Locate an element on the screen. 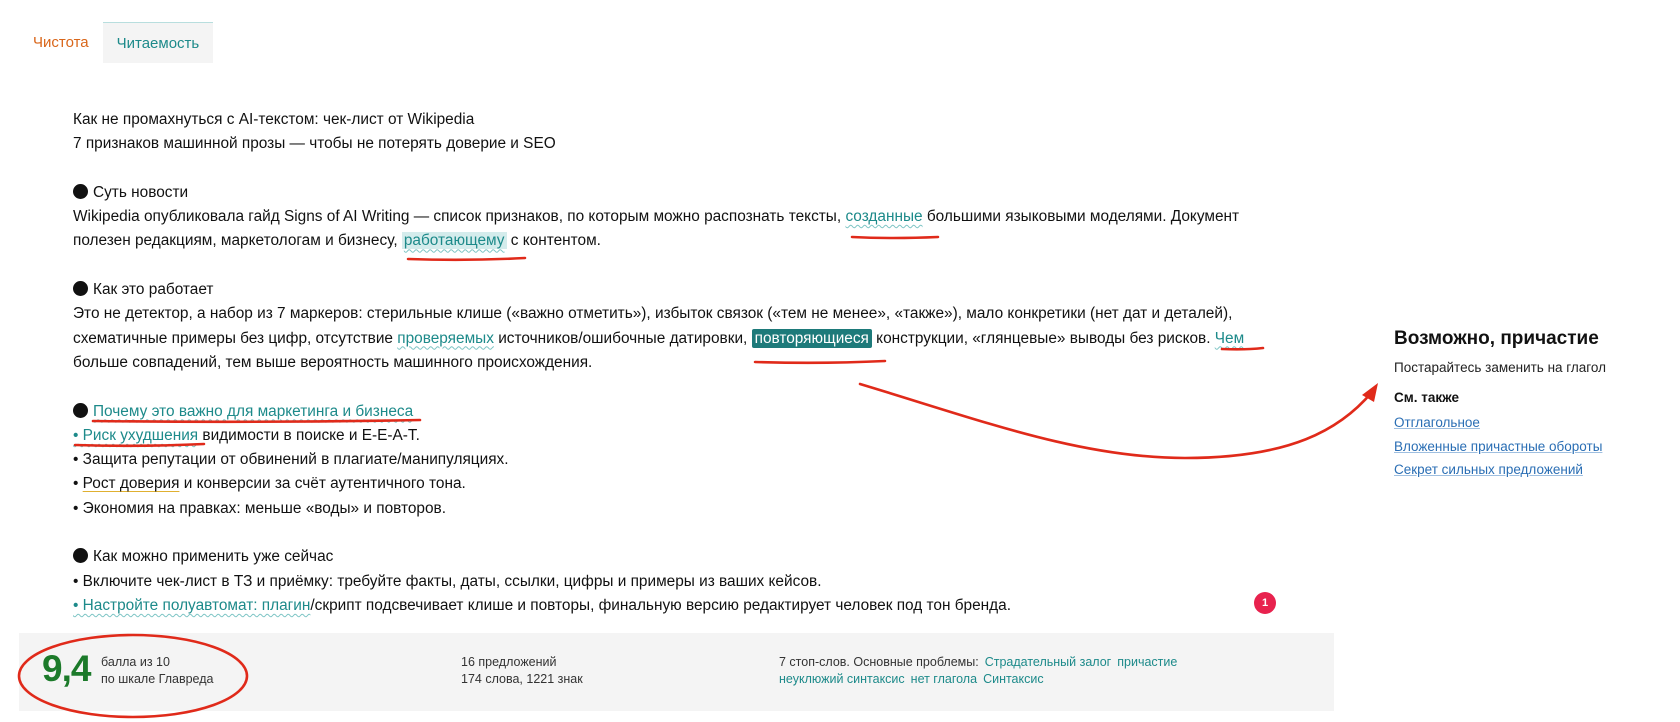  score-caption-line: балла из 10 is located at coordinates (135, 662).